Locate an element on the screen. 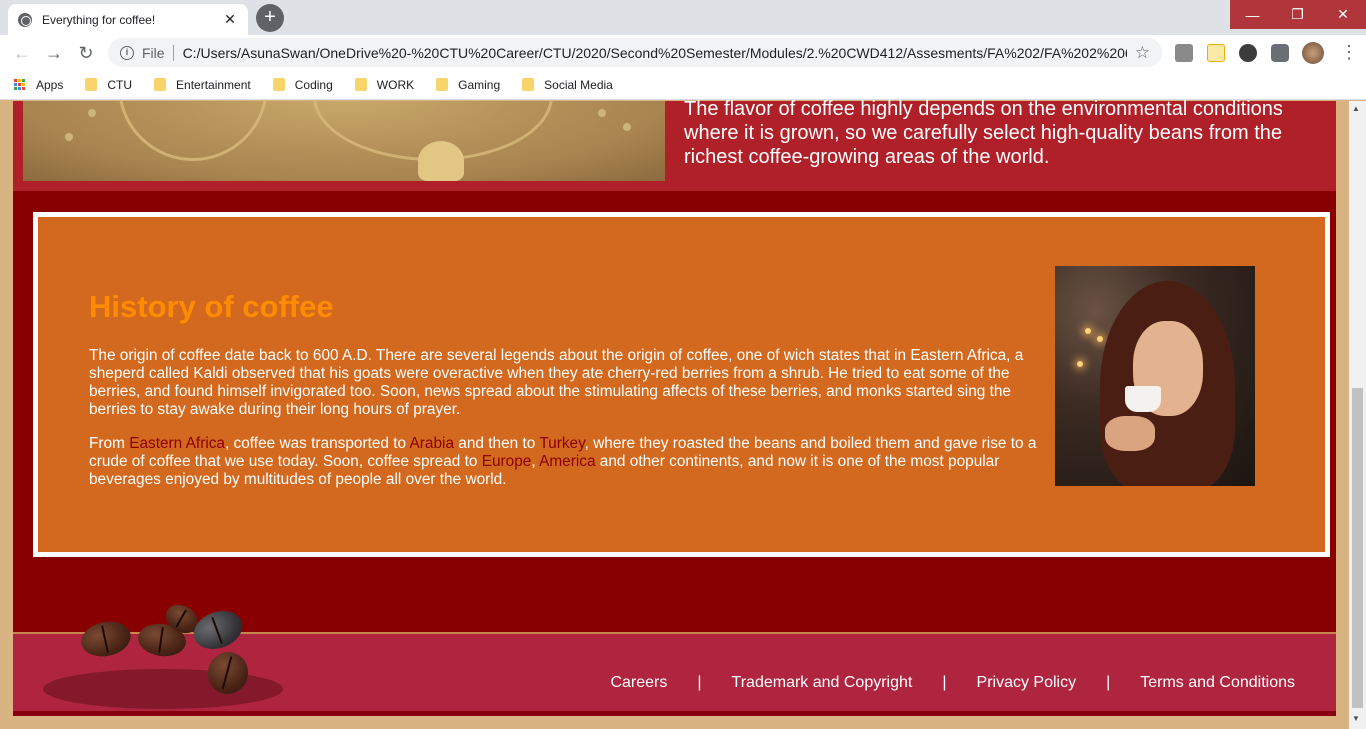 The width and height of the screenshot is (1366, 729). bookmark-work: WORK is located at coordinates (384, 84).